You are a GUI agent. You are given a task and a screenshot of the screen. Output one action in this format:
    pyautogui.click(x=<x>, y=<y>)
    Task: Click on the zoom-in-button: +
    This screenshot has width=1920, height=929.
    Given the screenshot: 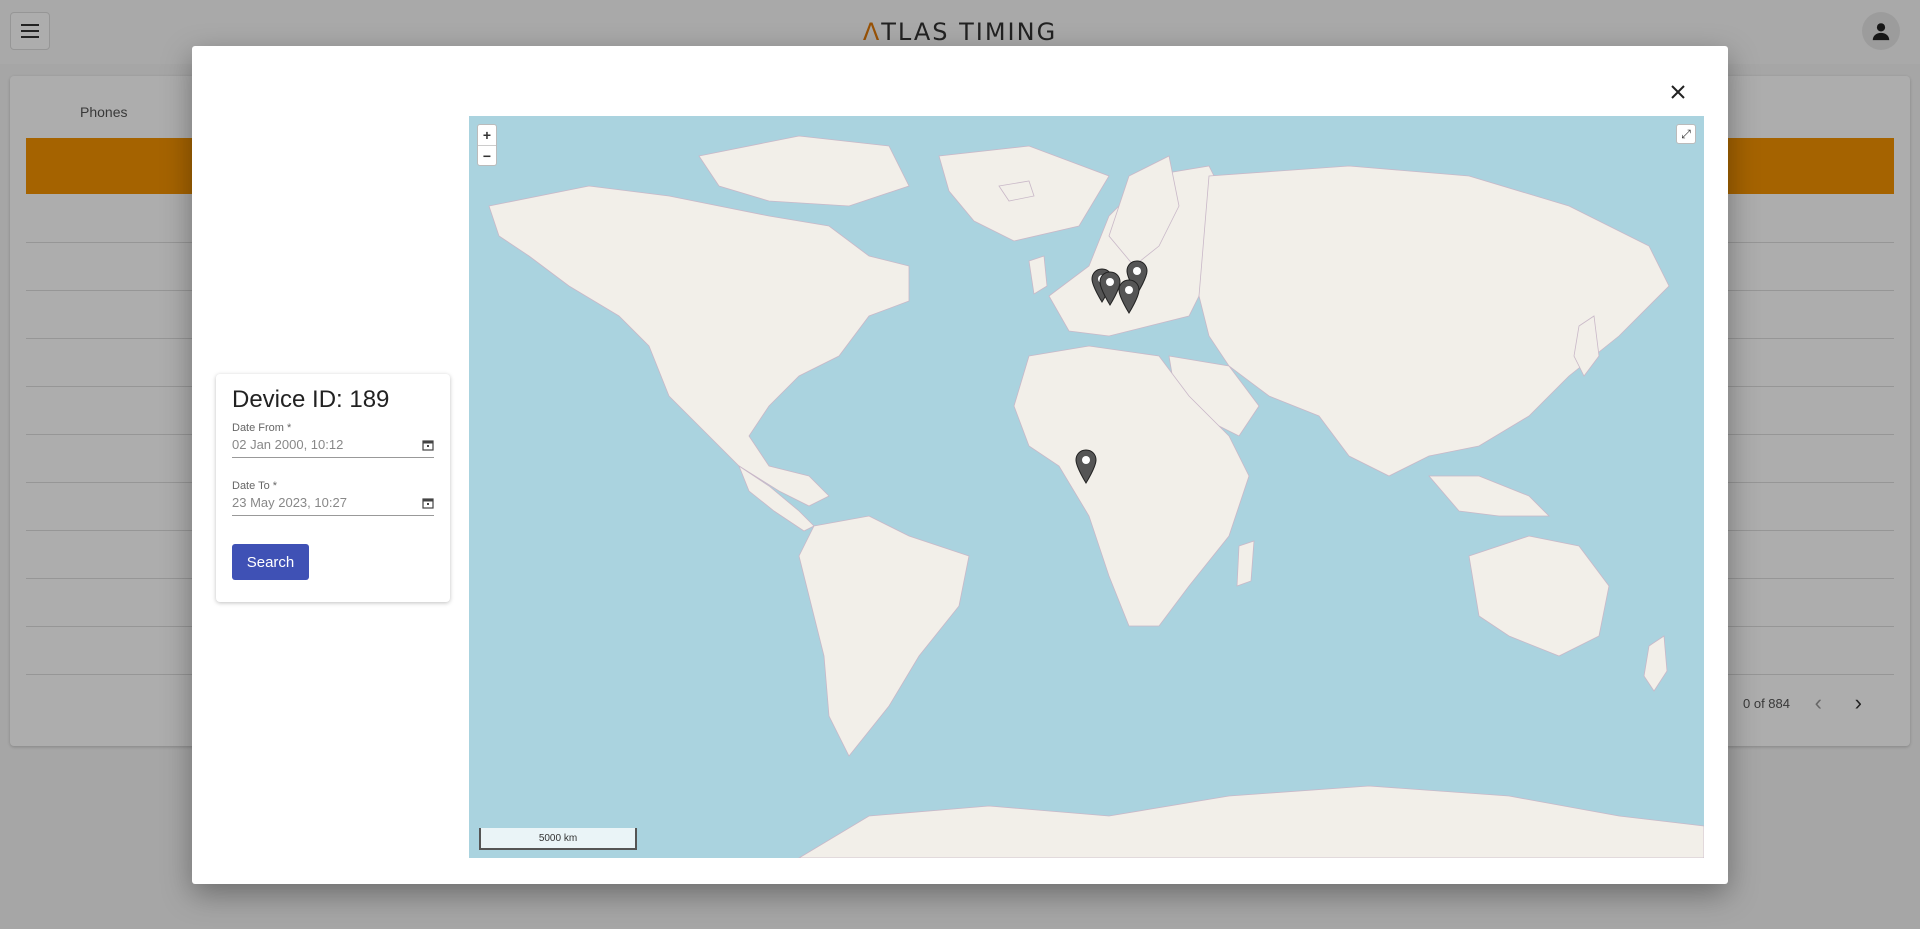 What is the action you would take?
    pyautogui.click(x=487, y=135)
    